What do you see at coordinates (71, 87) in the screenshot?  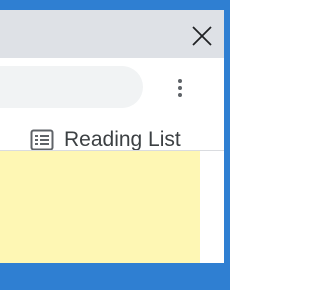 I see `address-bar` at bounding box center [71, 87].